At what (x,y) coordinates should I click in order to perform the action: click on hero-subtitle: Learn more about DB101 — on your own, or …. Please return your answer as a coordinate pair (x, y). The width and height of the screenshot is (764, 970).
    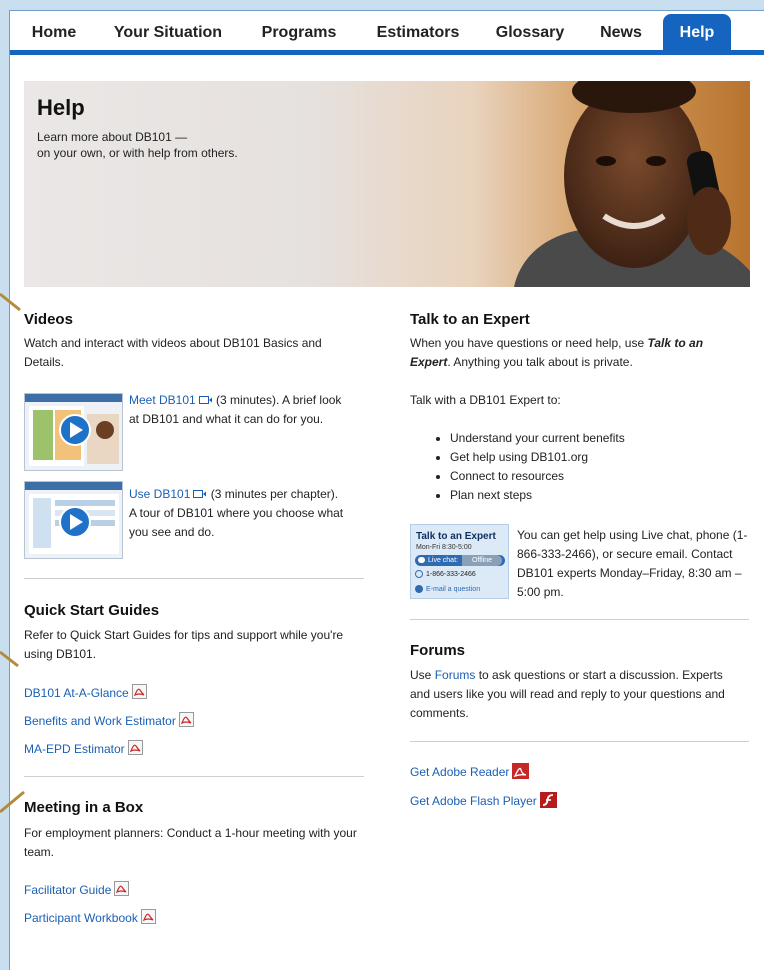
    Looking at the image, I should click on (137, 145).